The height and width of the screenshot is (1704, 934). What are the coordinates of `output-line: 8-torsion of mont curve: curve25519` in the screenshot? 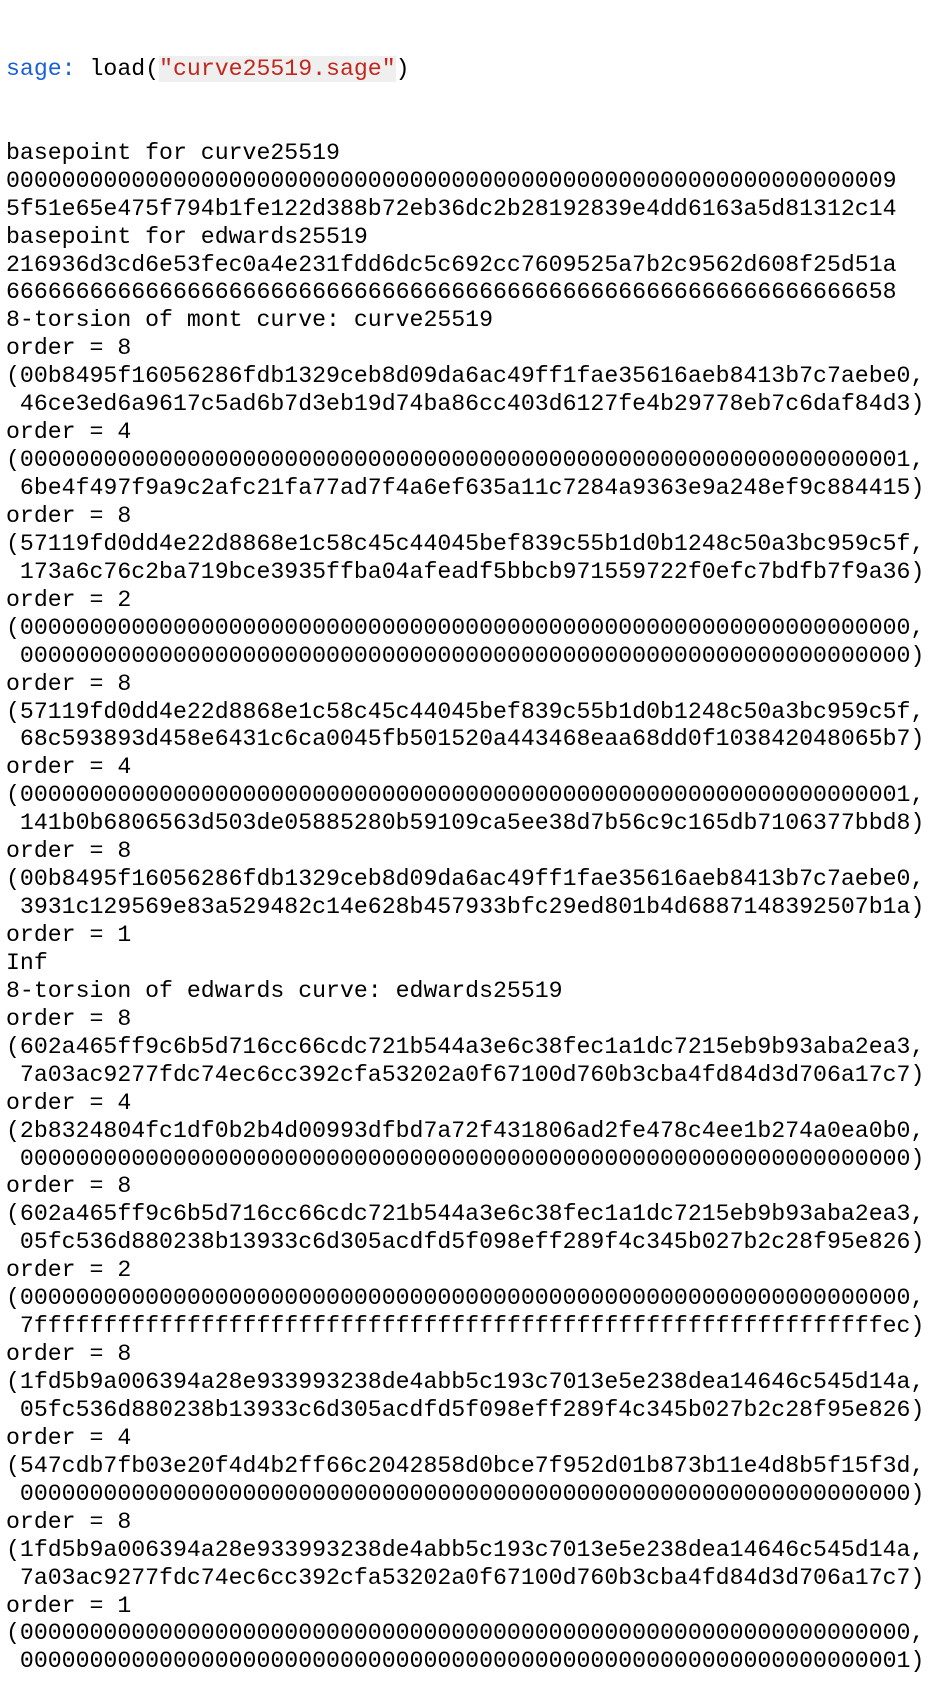 It's located at (250, 320).